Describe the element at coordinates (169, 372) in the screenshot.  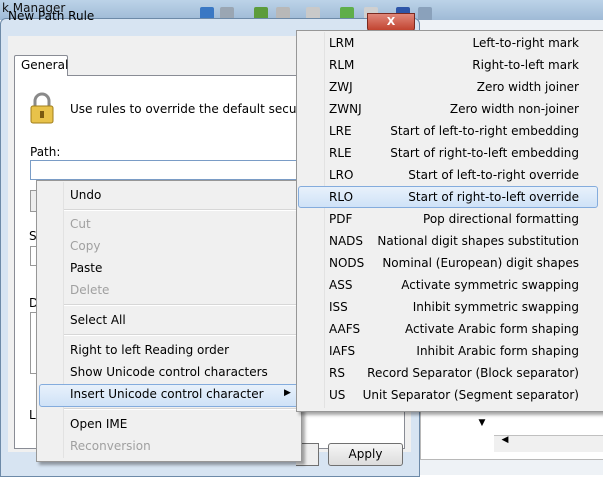
I see `menu-item-show-unicode-control: Show Unicode control characters` at that location.